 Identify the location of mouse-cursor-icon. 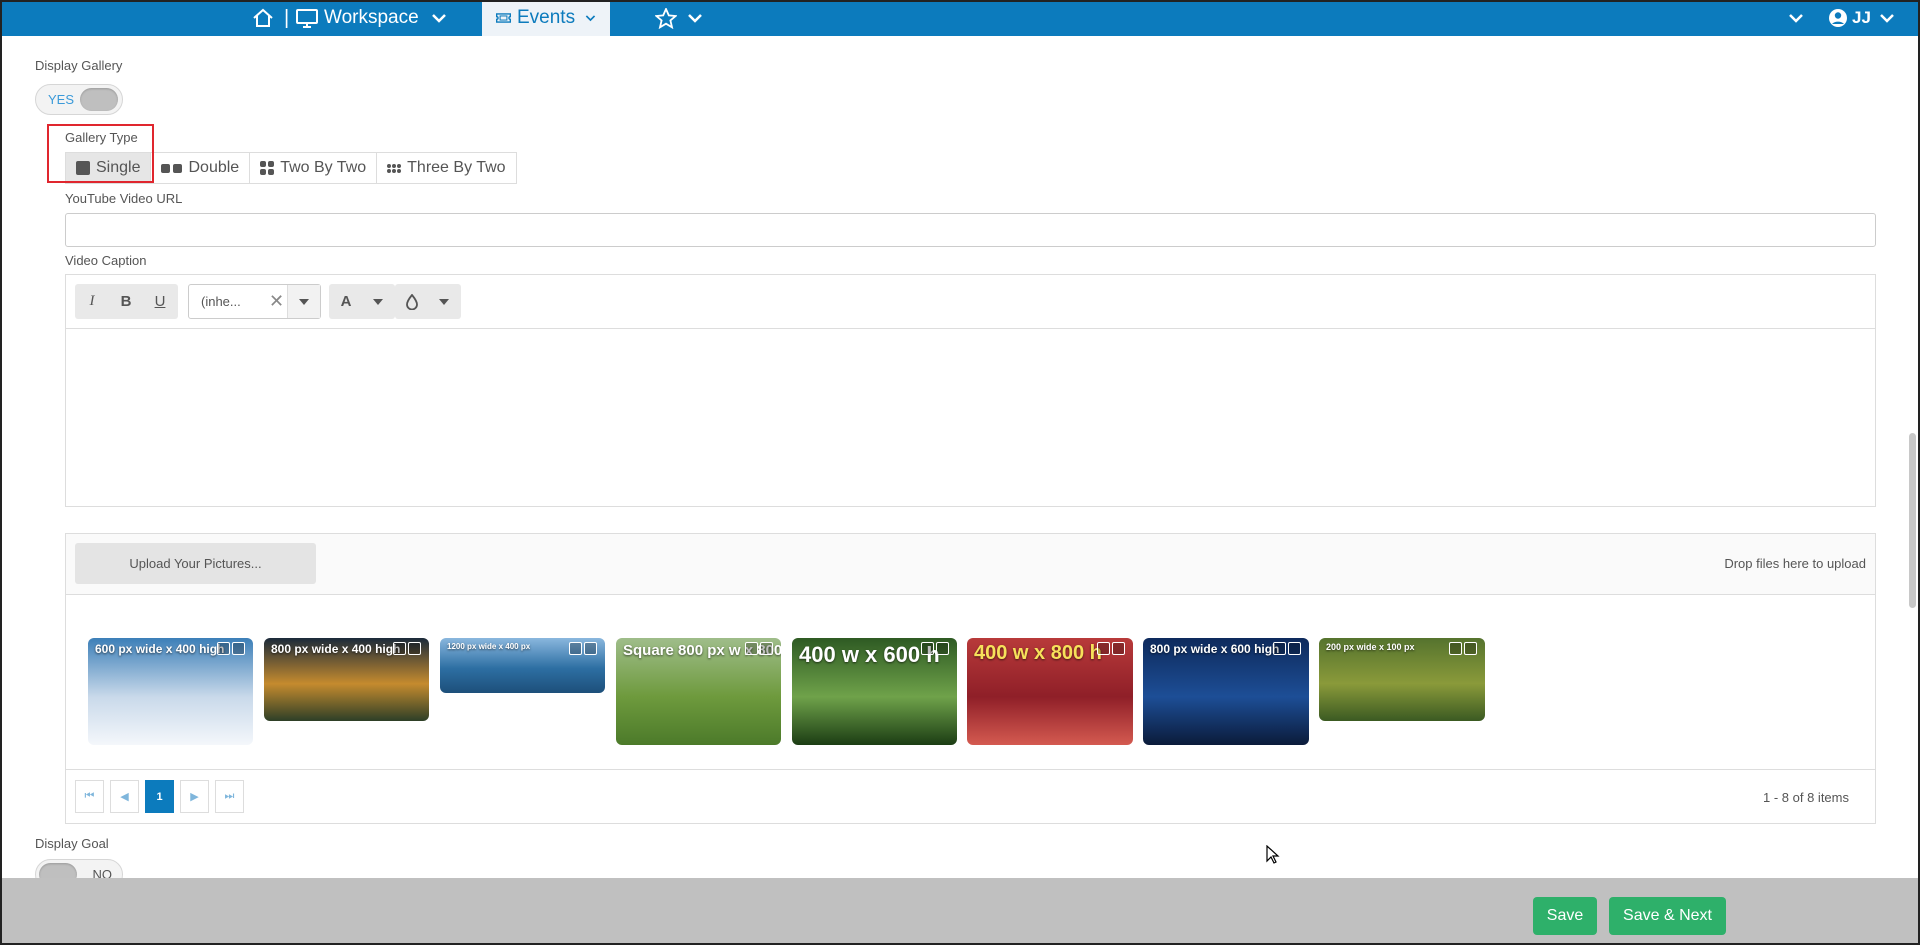
(1273, 854).